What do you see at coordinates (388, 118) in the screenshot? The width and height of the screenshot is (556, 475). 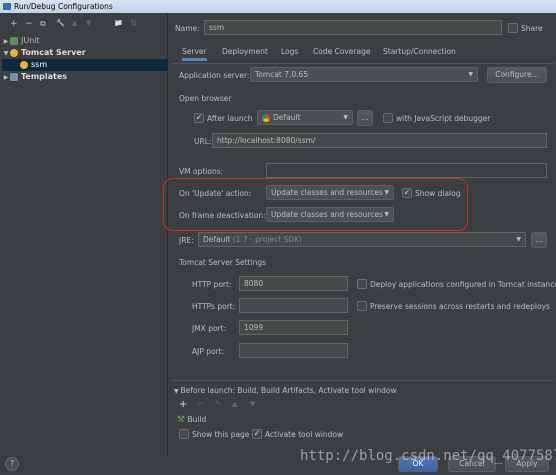 I see `js-debugger-checkbox` at bounding box center [388, 118].